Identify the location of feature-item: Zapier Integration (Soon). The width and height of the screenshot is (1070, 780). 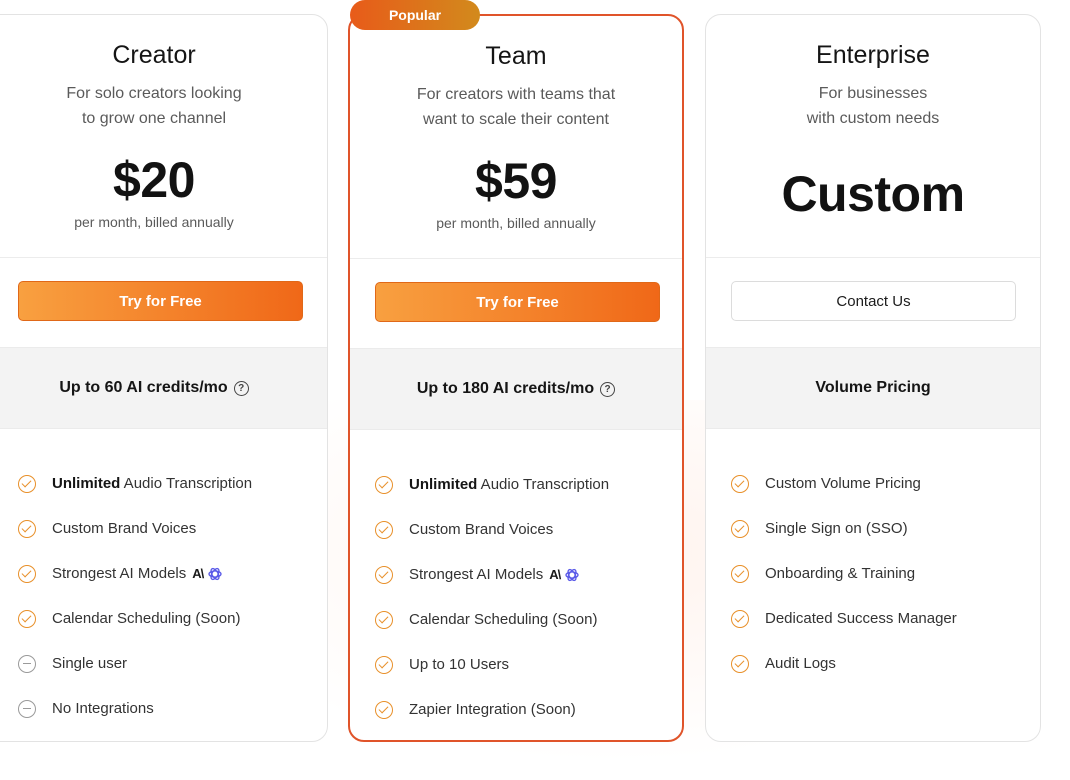
(516, 709).